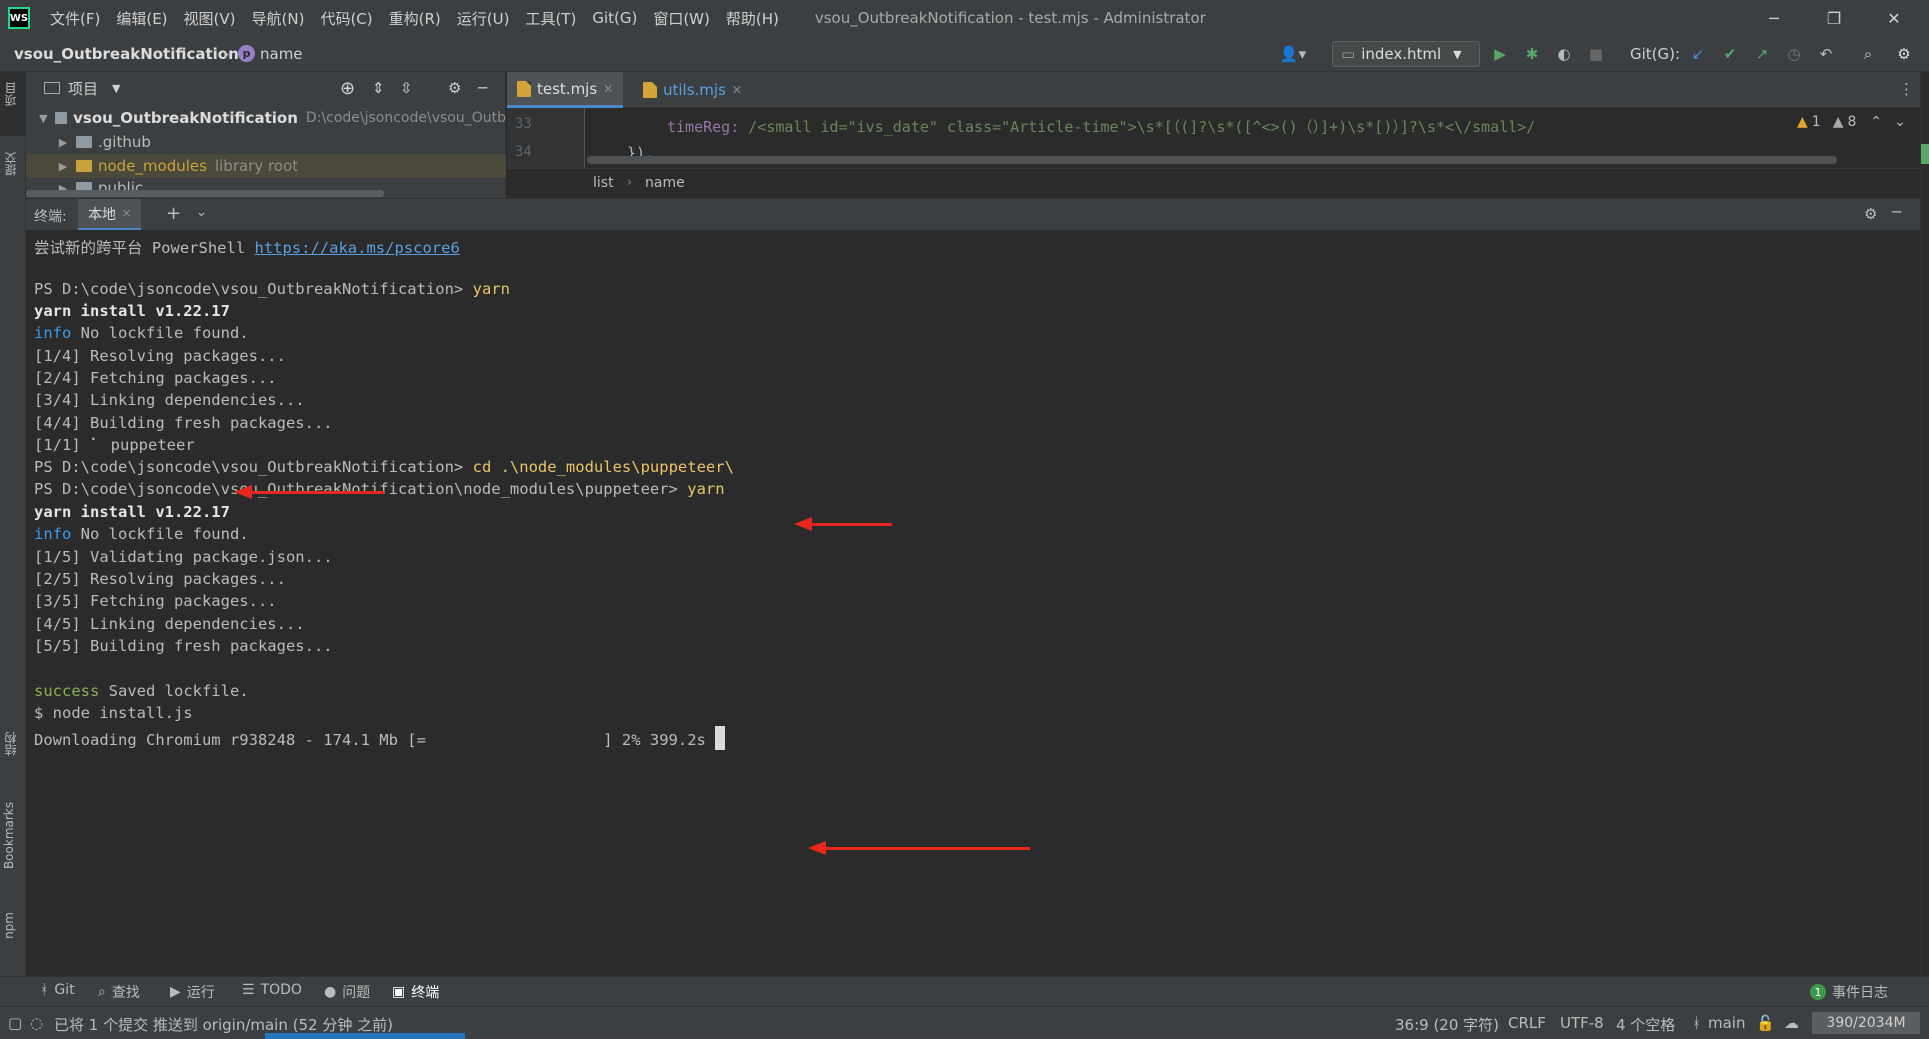 The image size is (1929, 1039). I want to click on previous-highlight-icon: ⌃, so click(1876, 122).